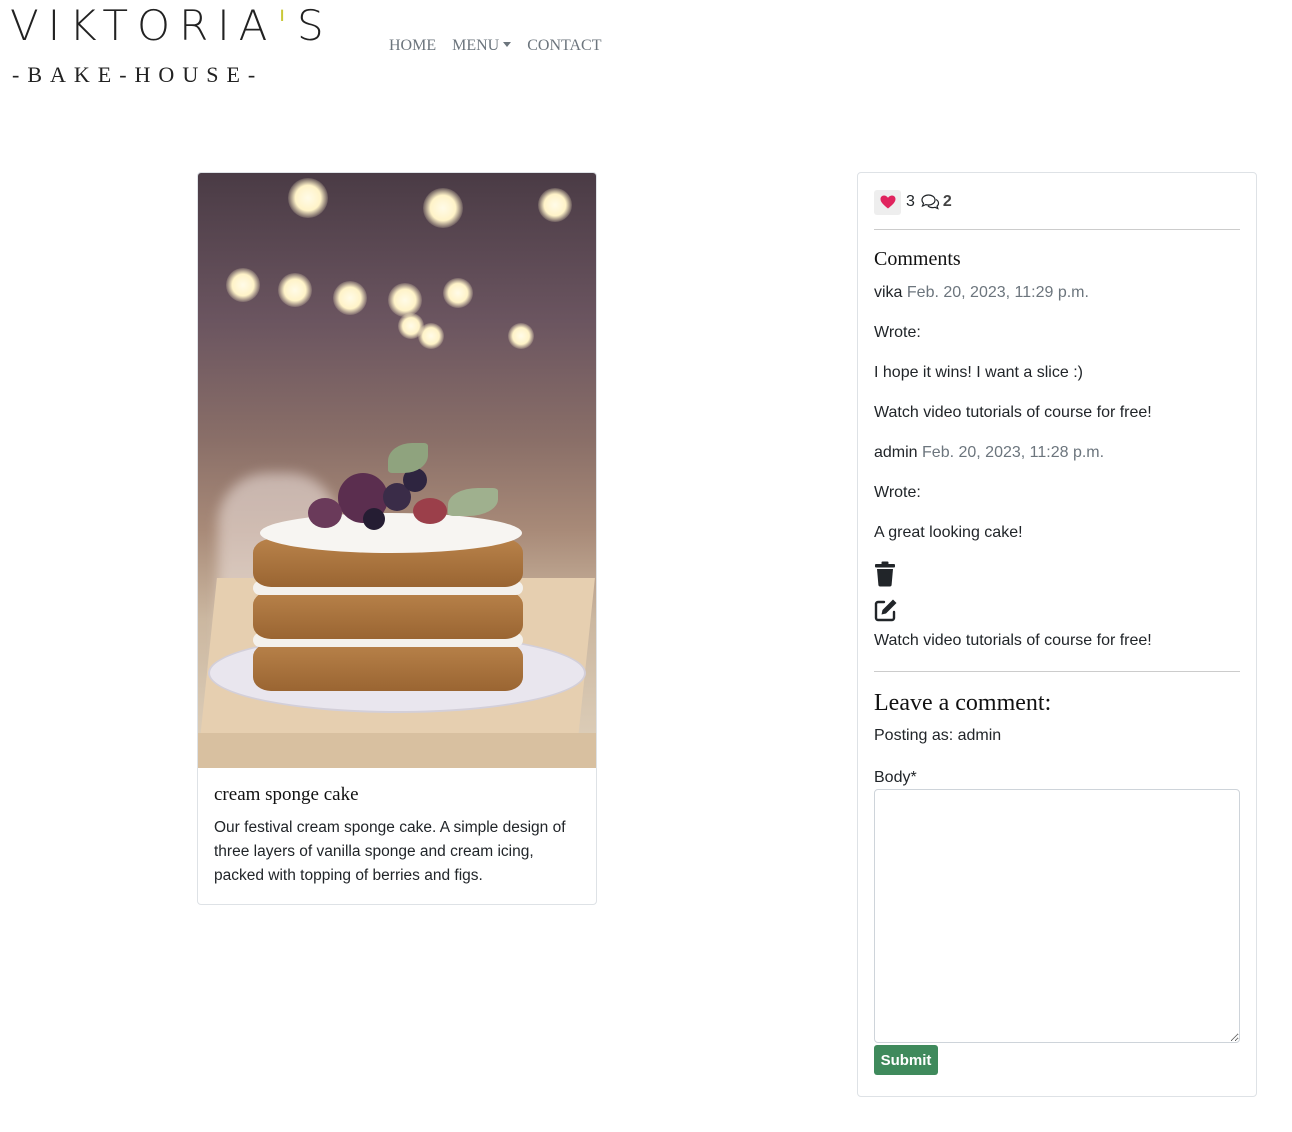 The width and height of the screenshot is (1292, 1132). I want to click on nav-contact: CONTACT, so click(564, 46).